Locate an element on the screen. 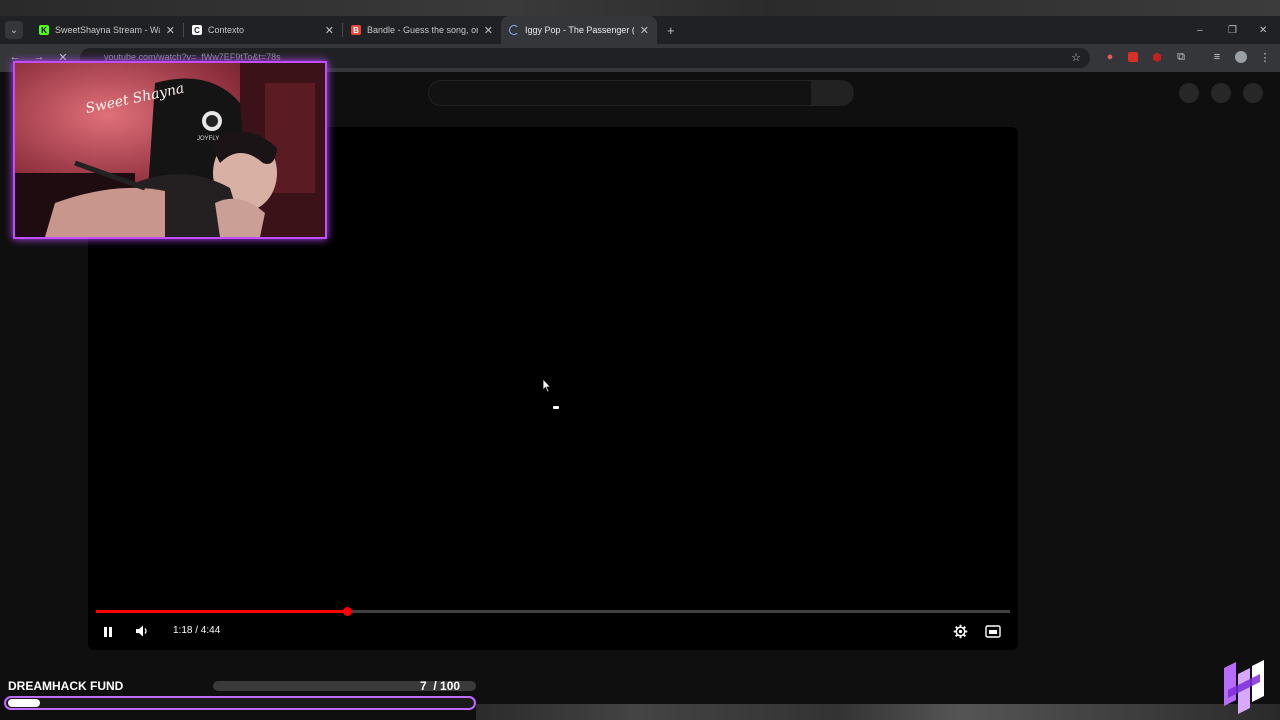 This screenshot has width=1280, height=720. tab-search-chevron-icon: ⌄ is located at coordinates (14, 30).